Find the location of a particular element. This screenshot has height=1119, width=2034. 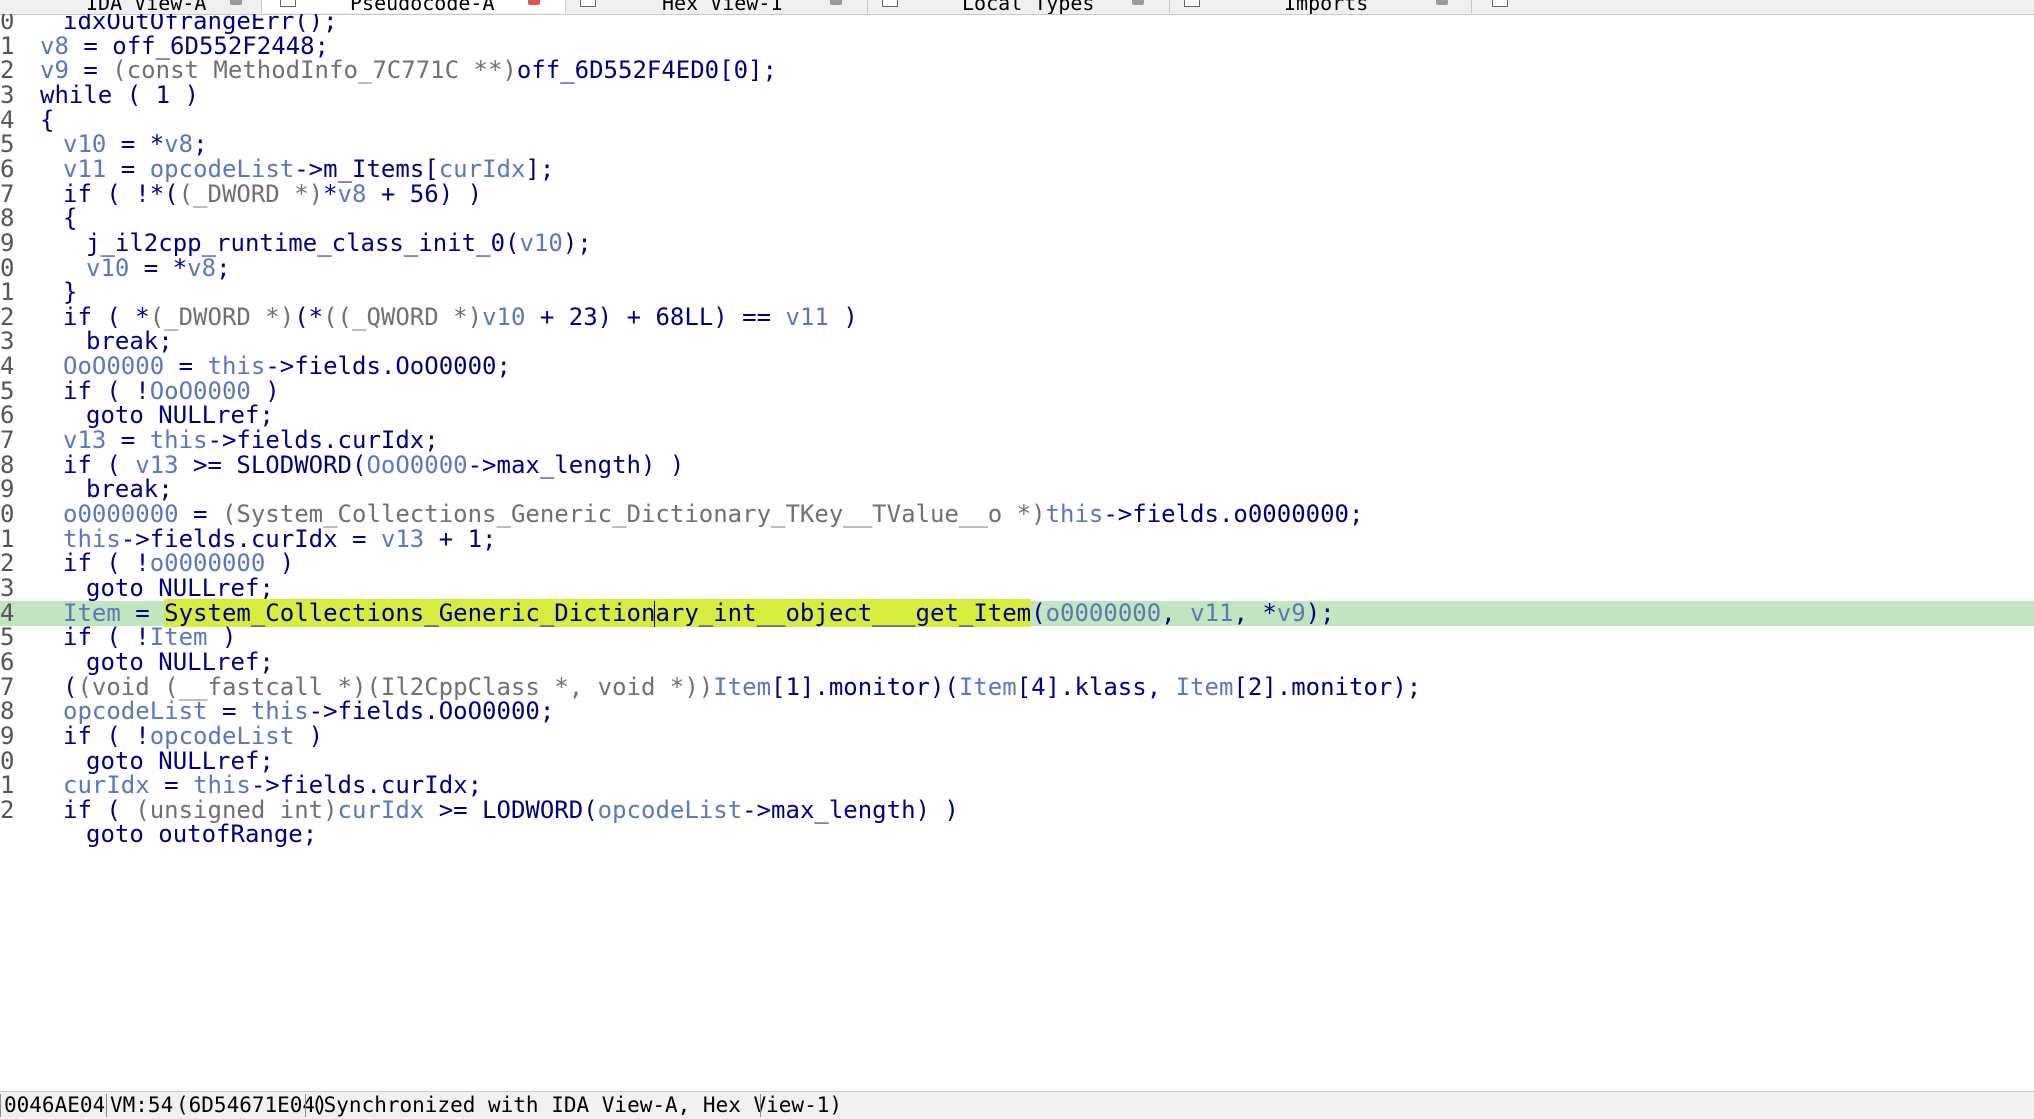

code-line: 4{ is located at coordinates (1017, 120).